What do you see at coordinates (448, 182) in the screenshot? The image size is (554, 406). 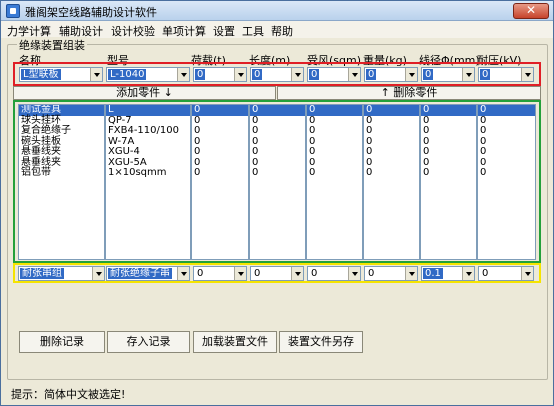 I see `parts-list-diameter: 0 0 0 0 0 0 0` at bounding box center [448, 182].